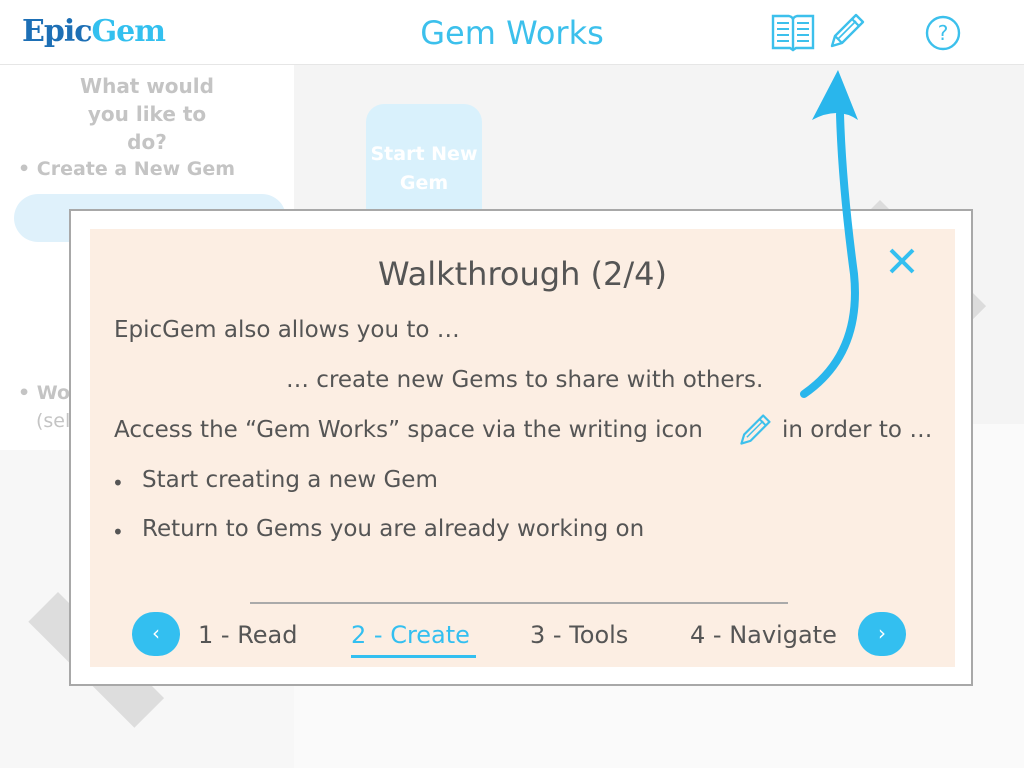  I want to click on help-icon-glyph: ?, so click(943, 33).